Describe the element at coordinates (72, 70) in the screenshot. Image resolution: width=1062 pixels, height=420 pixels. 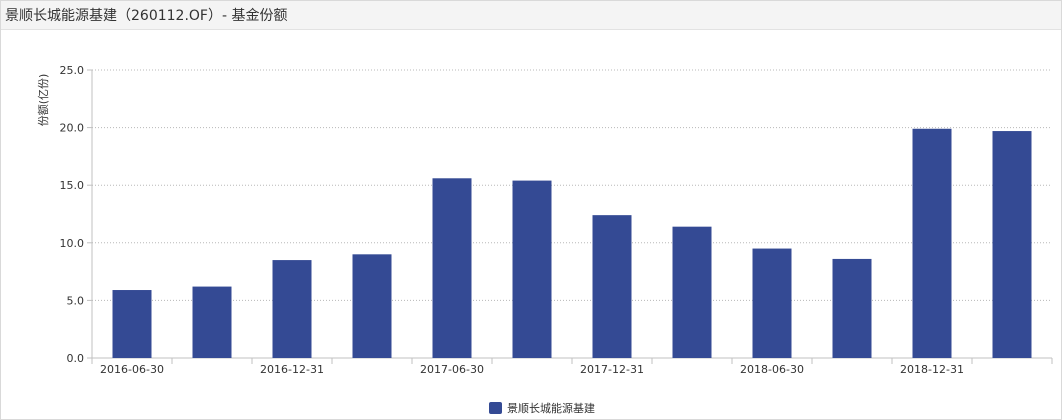
I see `y-tick-label: 25.0` at that location.